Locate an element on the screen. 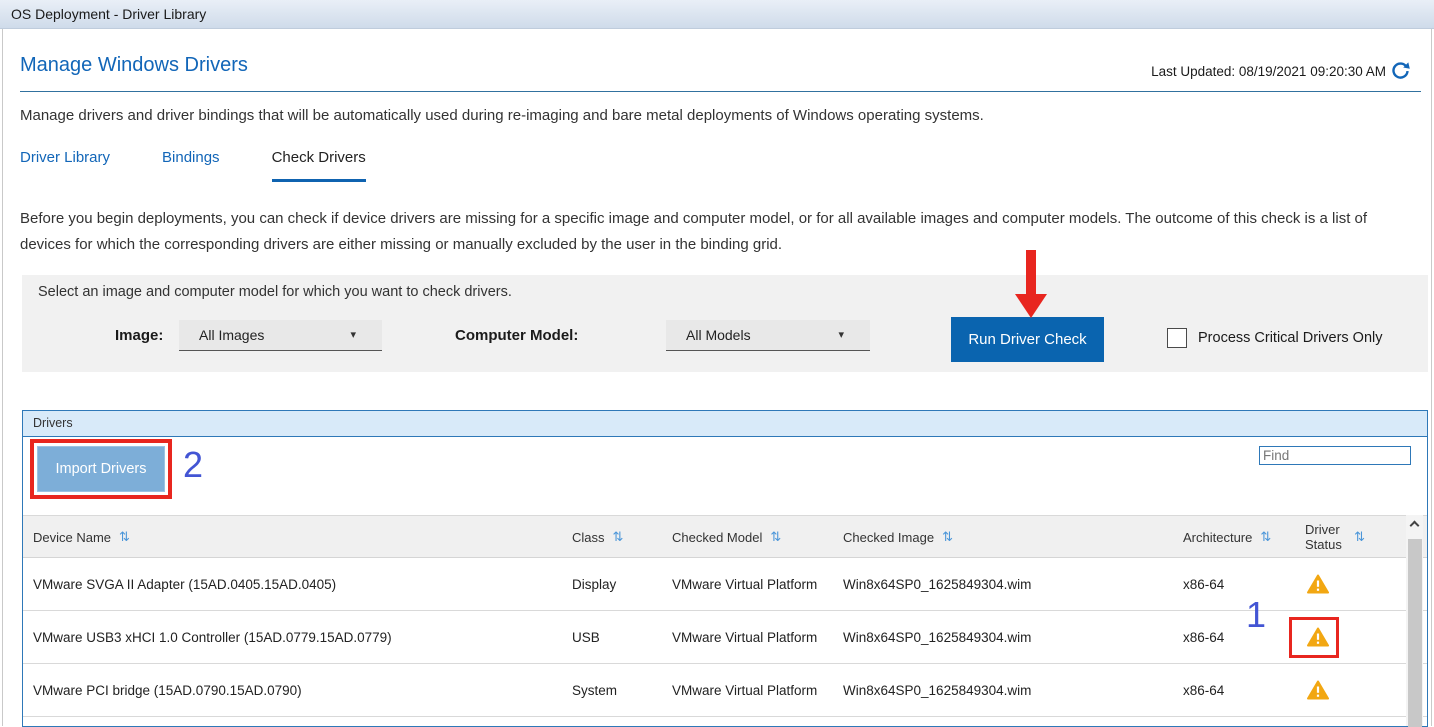 Image resolution: width=1434 pixels, height=727 pixels. page-right-border is located at coordinates (1431, 377).